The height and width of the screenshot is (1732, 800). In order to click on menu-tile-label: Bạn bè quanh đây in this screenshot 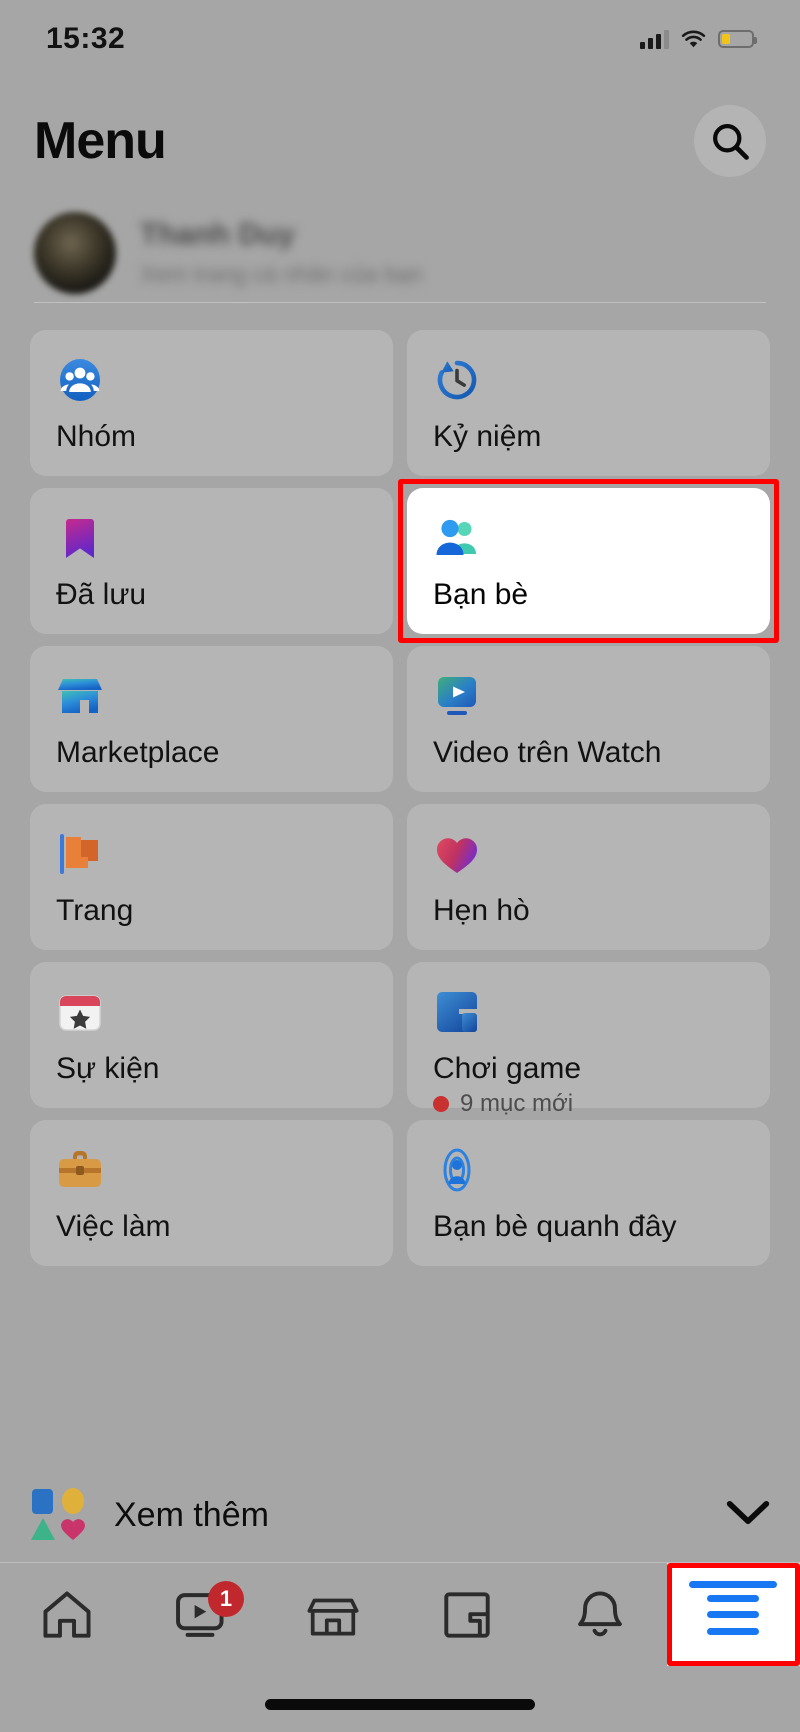, I will do `click(555, 1226)`.